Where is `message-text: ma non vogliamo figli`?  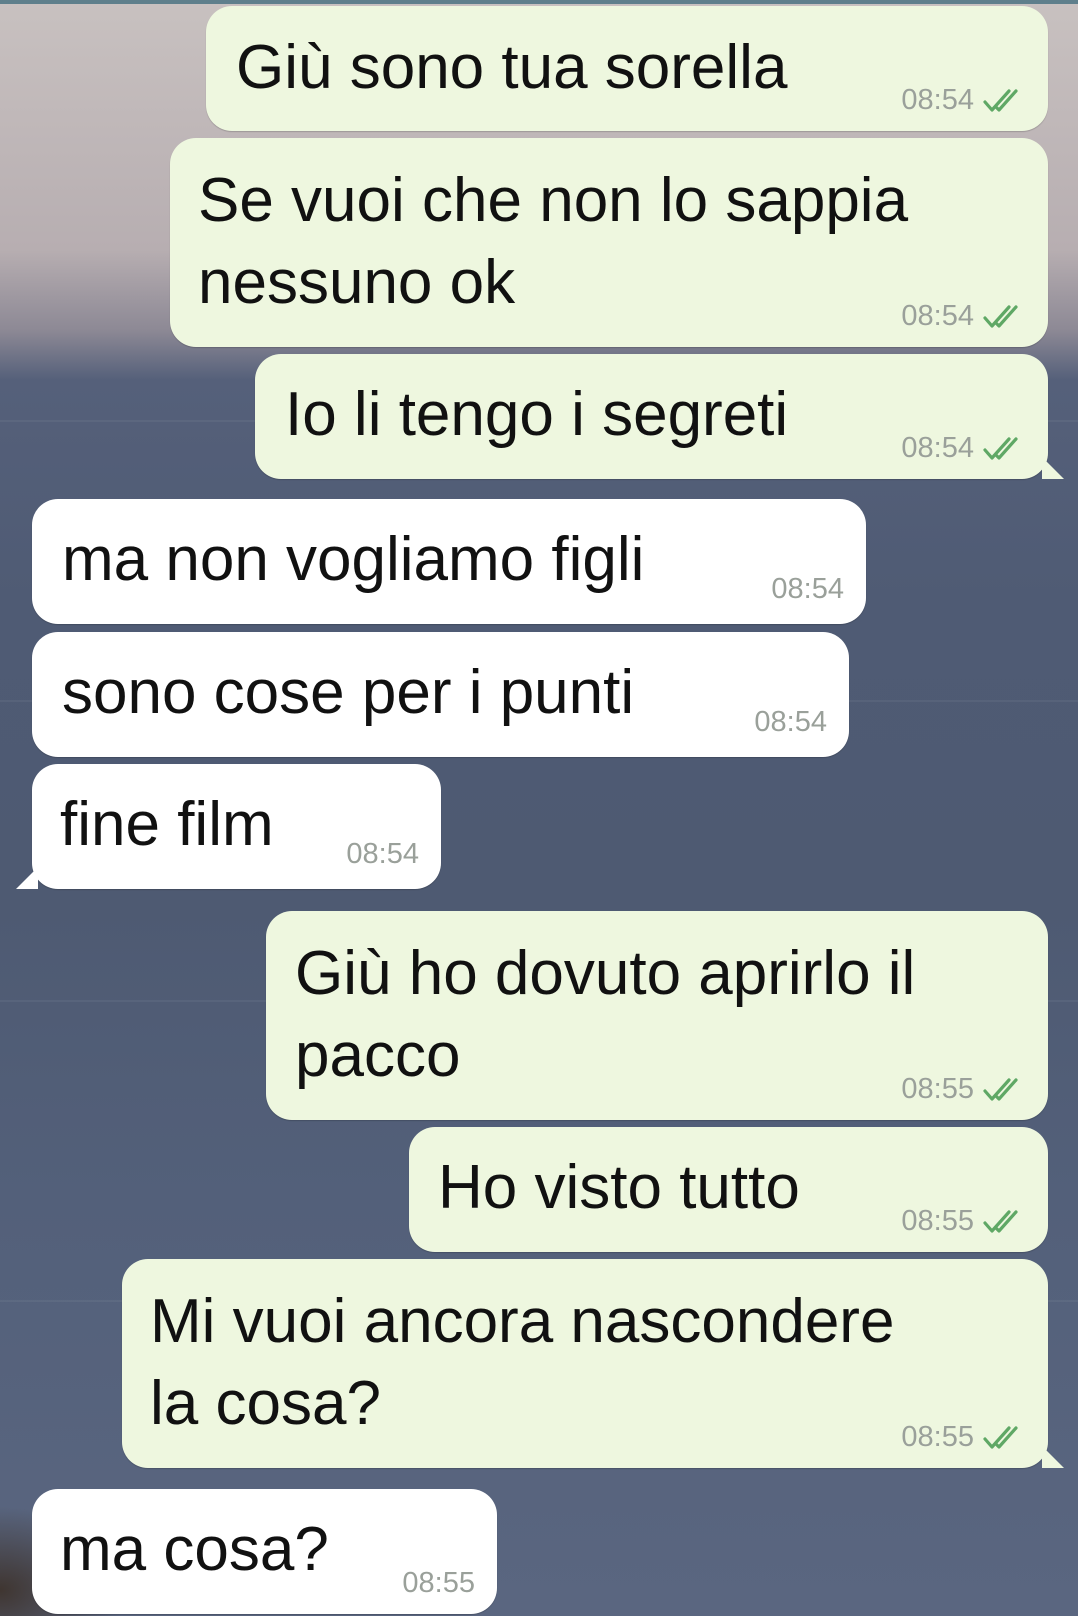
message-text: ma non vogliamo figli is located at coordinates (353, 559).